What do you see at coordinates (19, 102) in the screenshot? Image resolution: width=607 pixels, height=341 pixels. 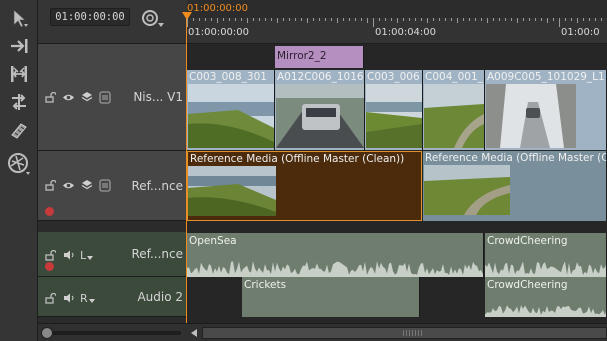 I see `slide-tool-icon` at bounding box center [19, 102].